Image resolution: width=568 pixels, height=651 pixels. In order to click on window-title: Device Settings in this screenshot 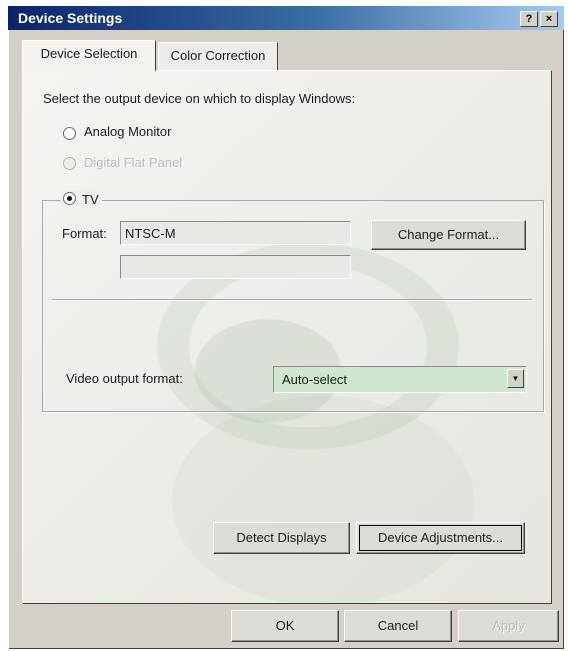, I will do `click(70, 18)`.